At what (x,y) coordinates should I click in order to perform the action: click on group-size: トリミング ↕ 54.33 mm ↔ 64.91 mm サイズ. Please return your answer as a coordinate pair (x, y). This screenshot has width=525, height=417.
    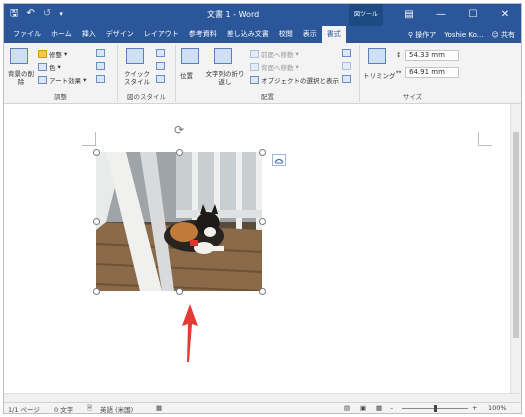
    Looking at the image, I should click on (412, 73).